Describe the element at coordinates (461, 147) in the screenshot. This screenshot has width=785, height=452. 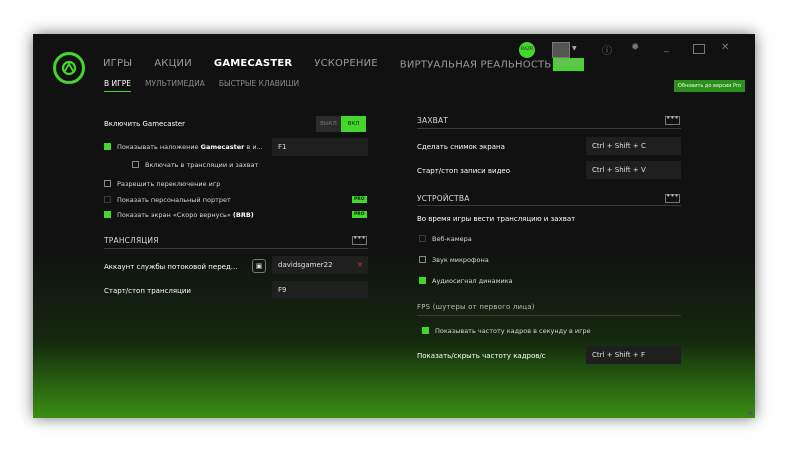
I see `screenshot-label: Сделать снимок экрана` at that location.